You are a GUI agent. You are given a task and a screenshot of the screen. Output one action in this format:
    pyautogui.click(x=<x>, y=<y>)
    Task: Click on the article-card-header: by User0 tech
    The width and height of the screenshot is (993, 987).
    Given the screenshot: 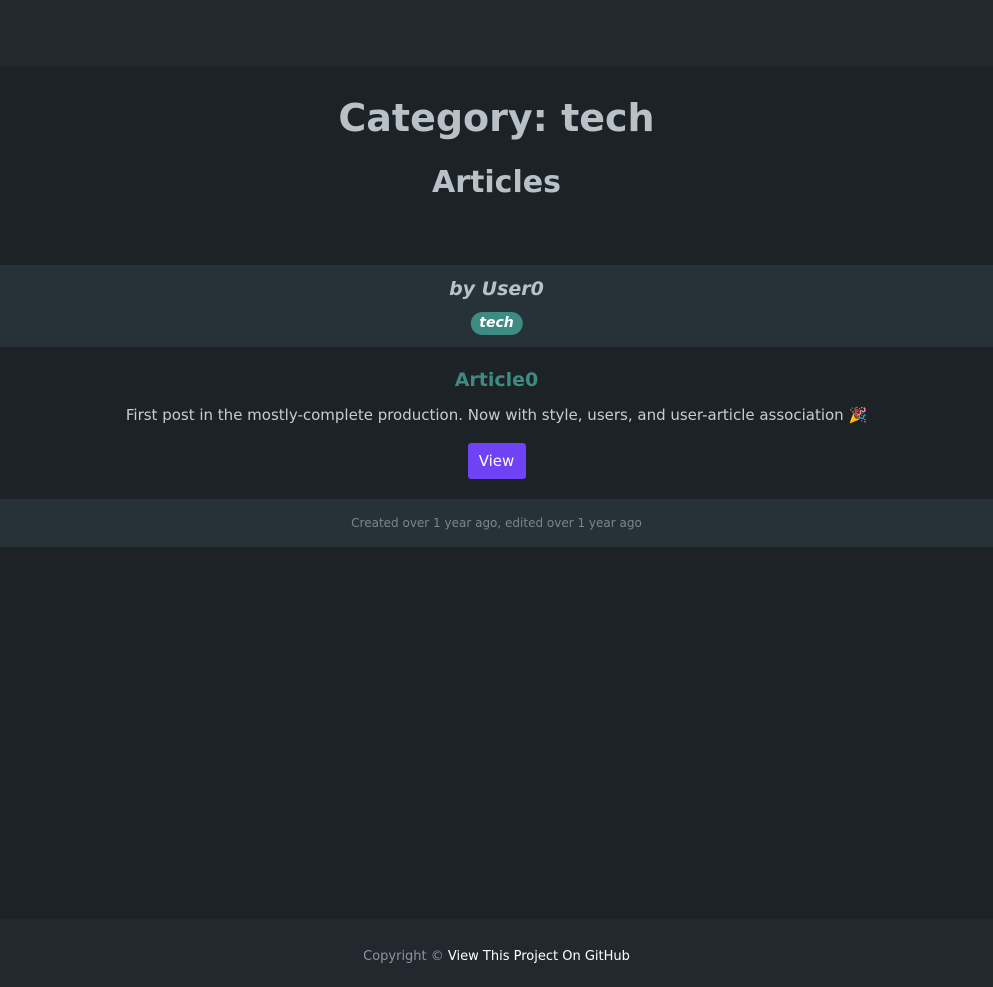 What is the action you would take?
    pyautogui.click(x=496, y=306)
    